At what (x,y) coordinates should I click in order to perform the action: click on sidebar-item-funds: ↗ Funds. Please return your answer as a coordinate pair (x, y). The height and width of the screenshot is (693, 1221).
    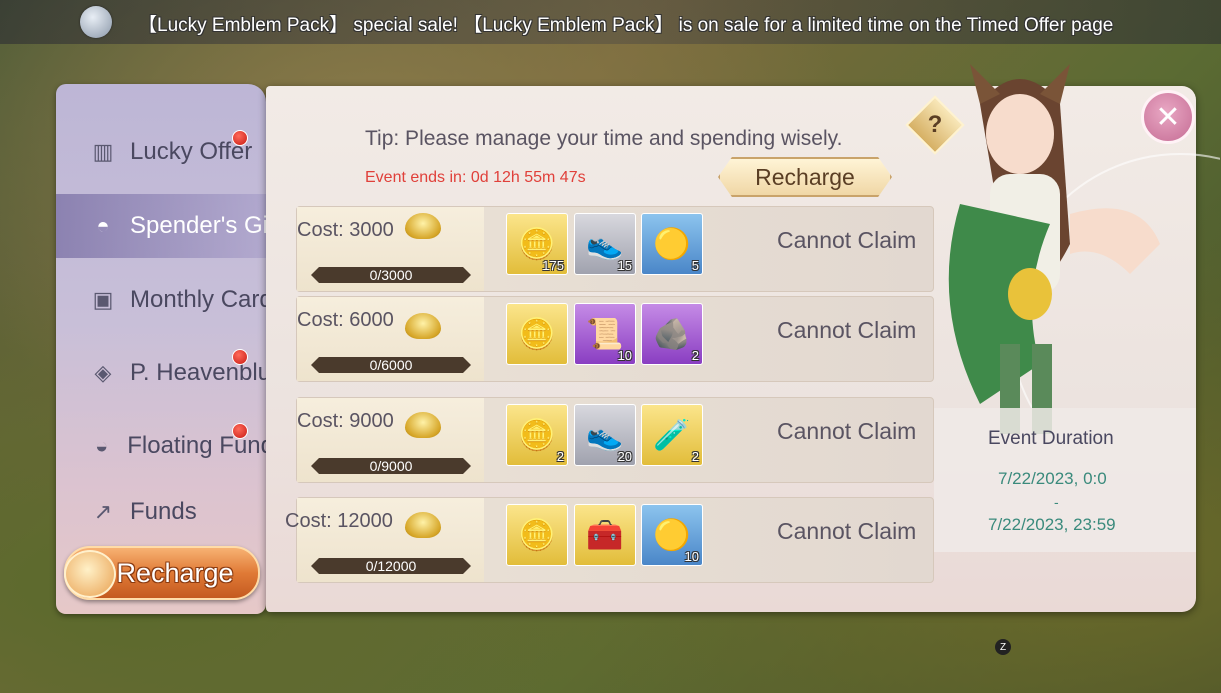
    Looking at the image, I should click on (171, 512).